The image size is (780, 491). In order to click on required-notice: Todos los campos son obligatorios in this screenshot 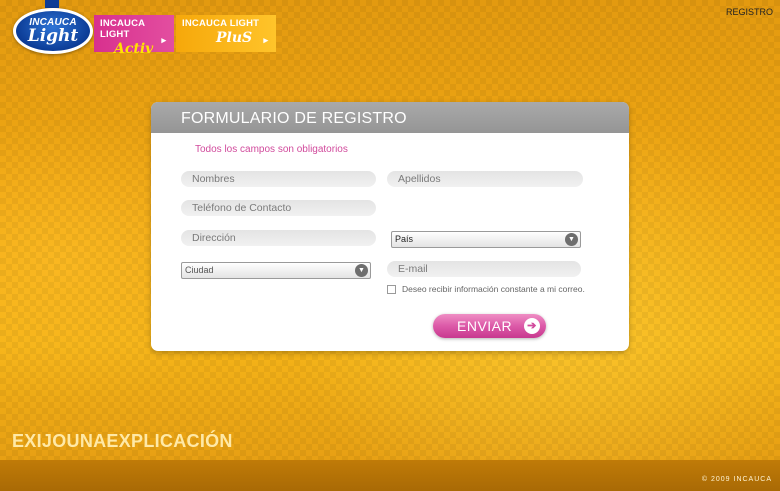, I will do `click(271, 149)`.